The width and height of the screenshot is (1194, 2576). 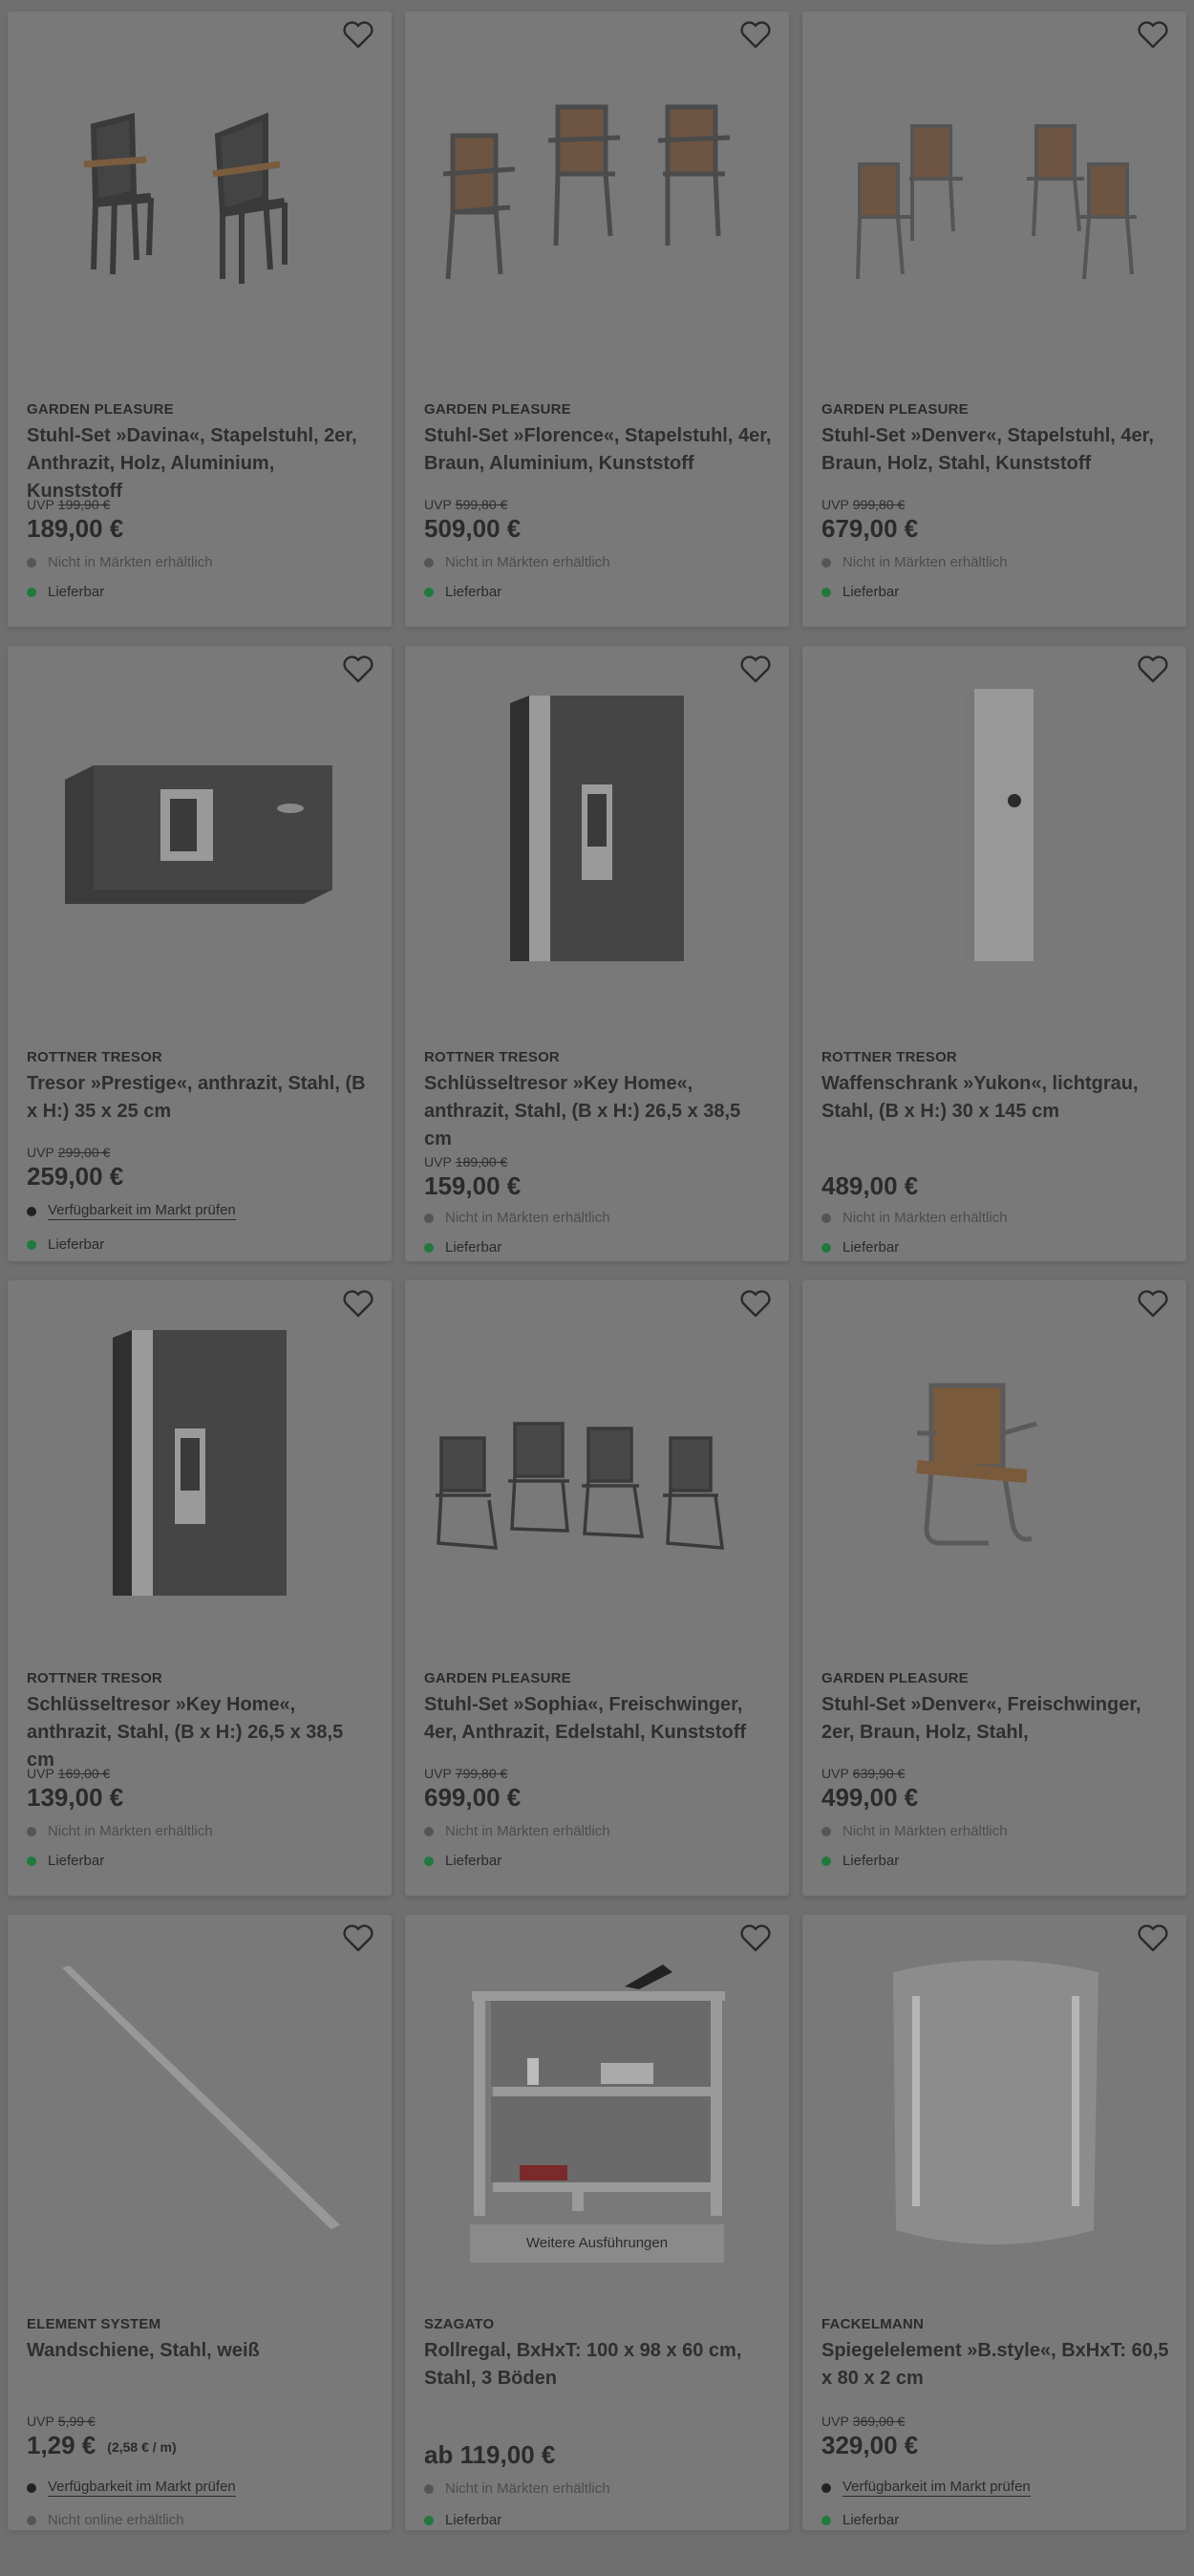 I want to click on uvp-price: UVP 199,90 €, so click(x=69, y=504).